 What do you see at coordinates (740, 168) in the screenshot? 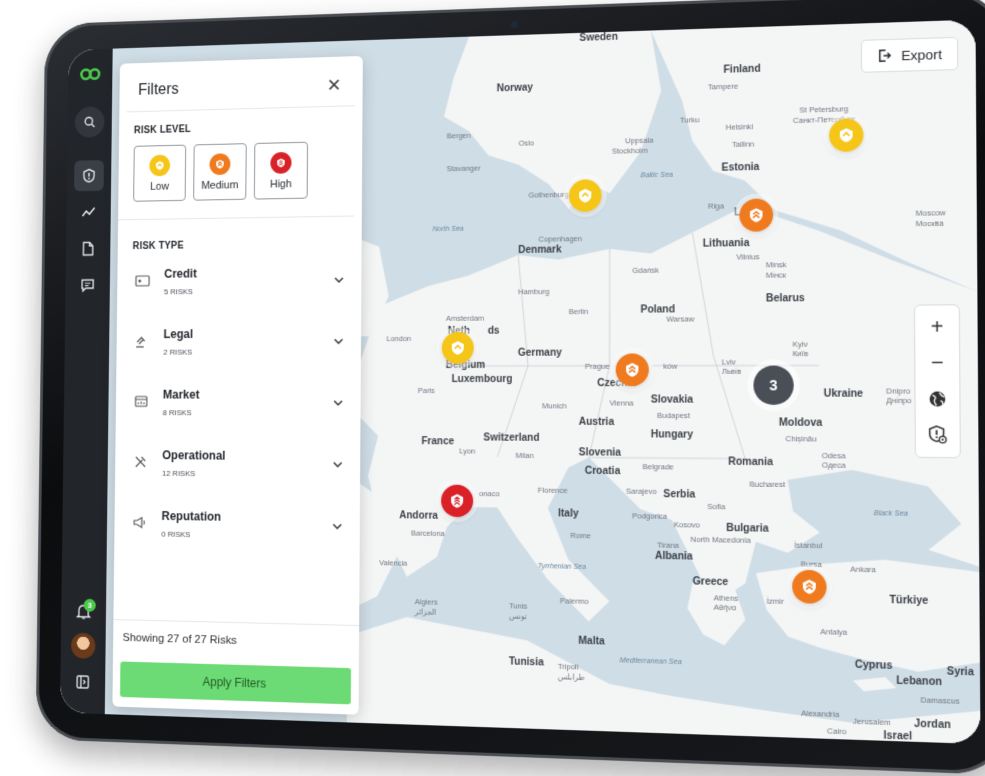
I see `map-label: Estonia` at bounding box center [740, 168].